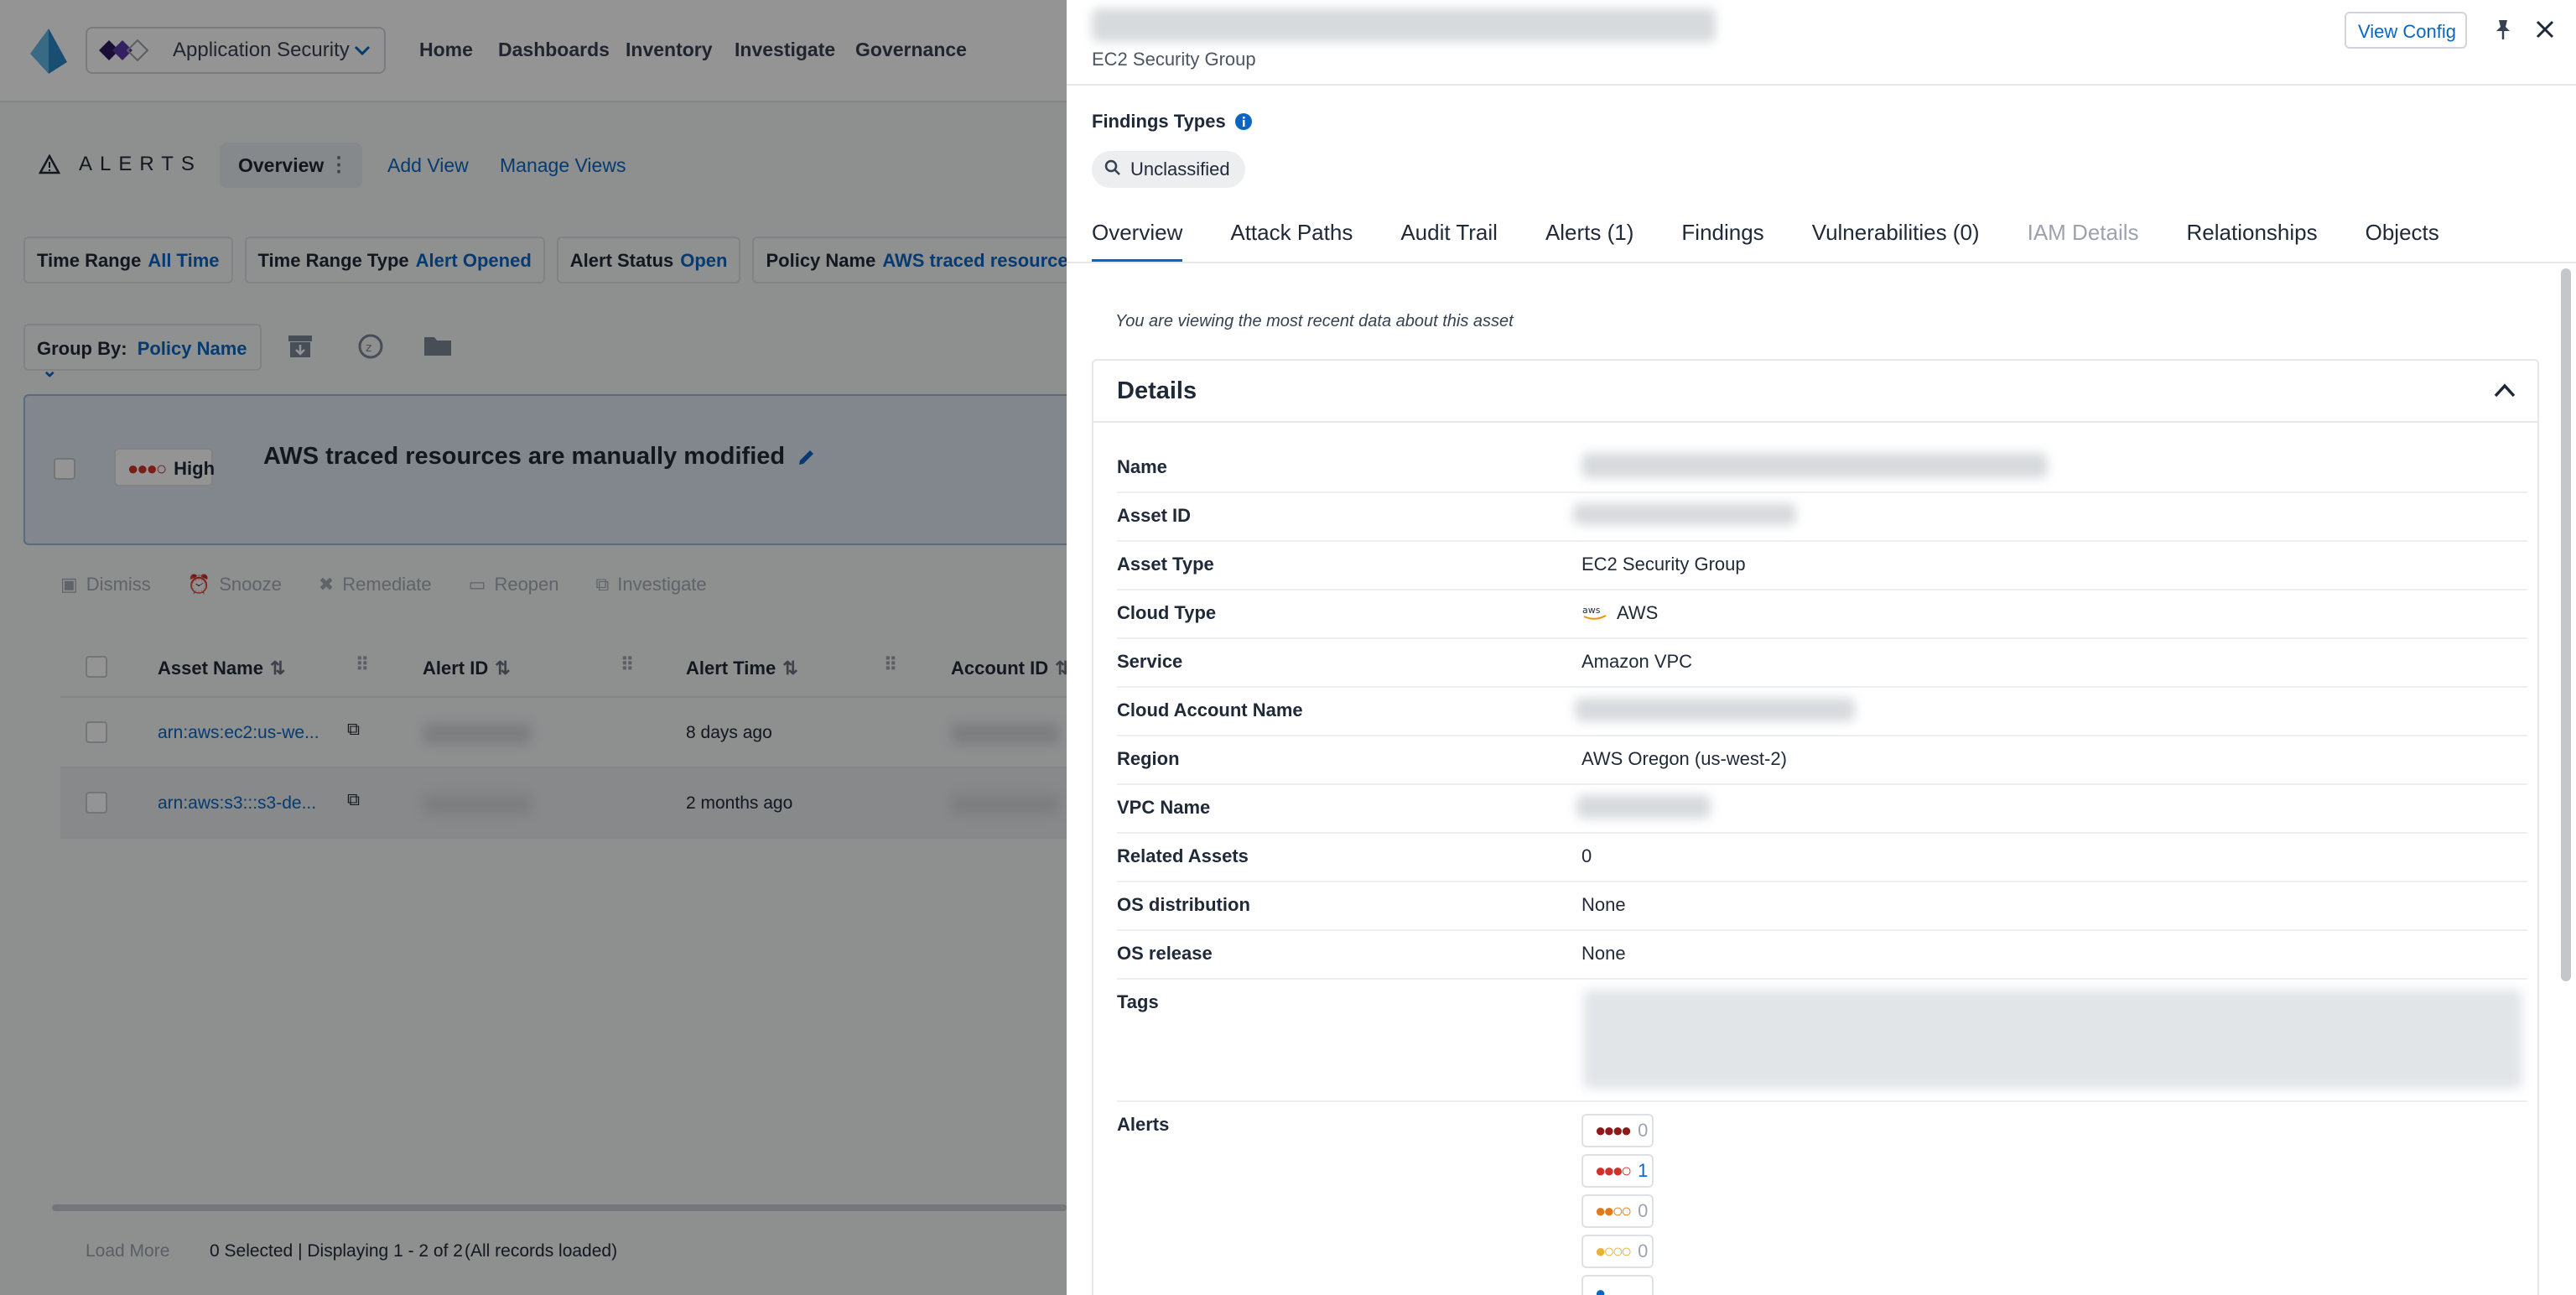 The image size is (2576, 1295). I want to click on detail-label: Asset Type, so click(1165, 564).